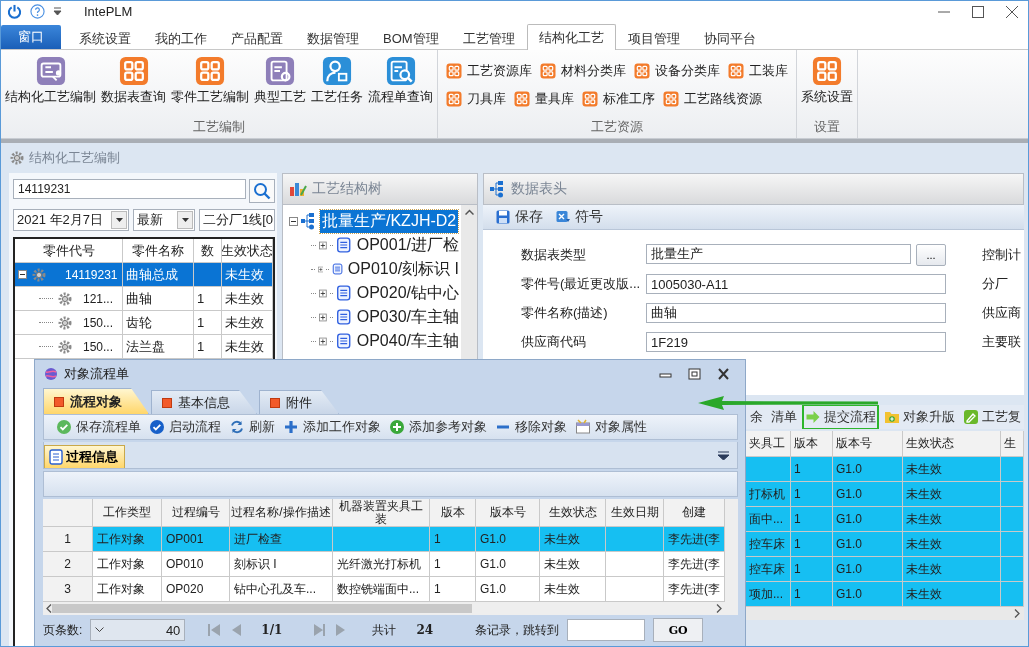 This screenshot has width=1029, height=647. What do you see at coordinates (778, 254) in the screenshot?
I see `input-field: 批量生产` at bounding box center [778, 254].